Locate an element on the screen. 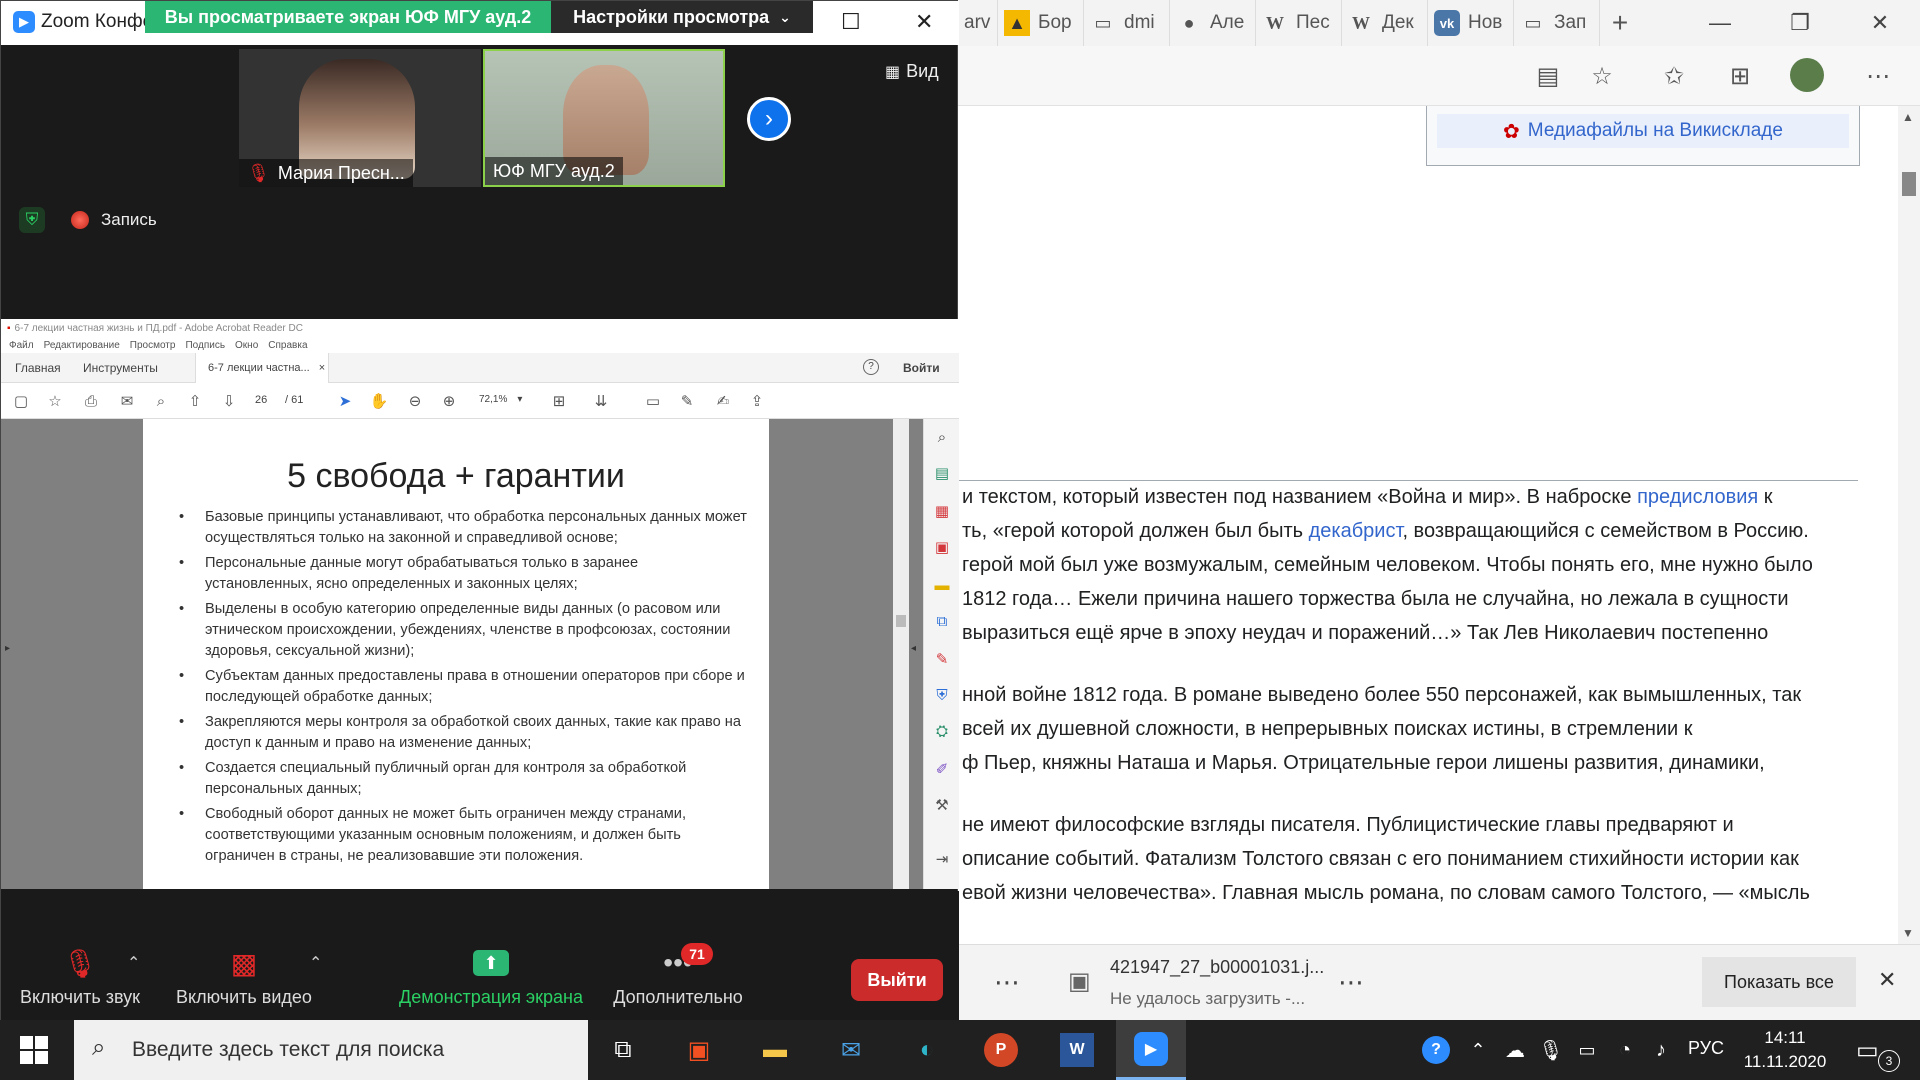 Image resolution: width=1920 pixels, height=1080 pixels. edge-browser-icon: ◐ is located at coordinates (927, 1050).